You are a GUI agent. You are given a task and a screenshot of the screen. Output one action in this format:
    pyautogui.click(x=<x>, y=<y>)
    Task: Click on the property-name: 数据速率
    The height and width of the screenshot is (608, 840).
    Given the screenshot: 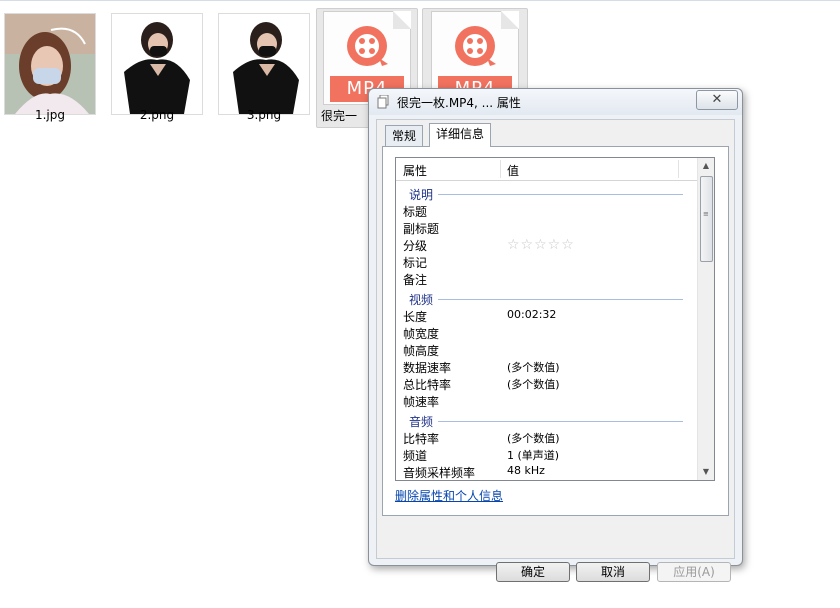 What is the action you would take?
    pyautogui.click(x=427, y=368)
    